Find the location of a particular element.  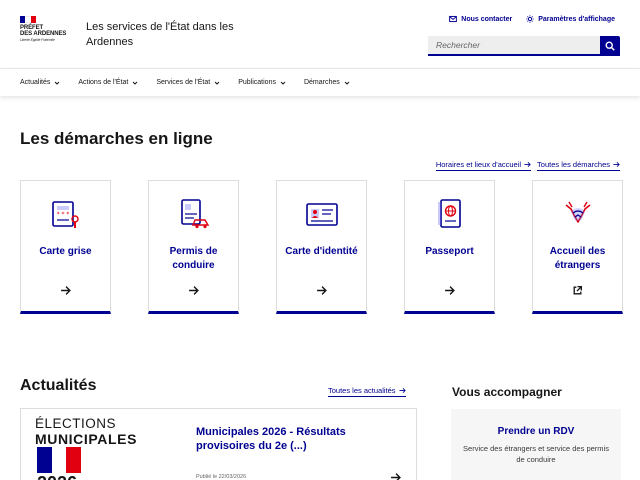

mail-icon is located at coordinates (453, 19).